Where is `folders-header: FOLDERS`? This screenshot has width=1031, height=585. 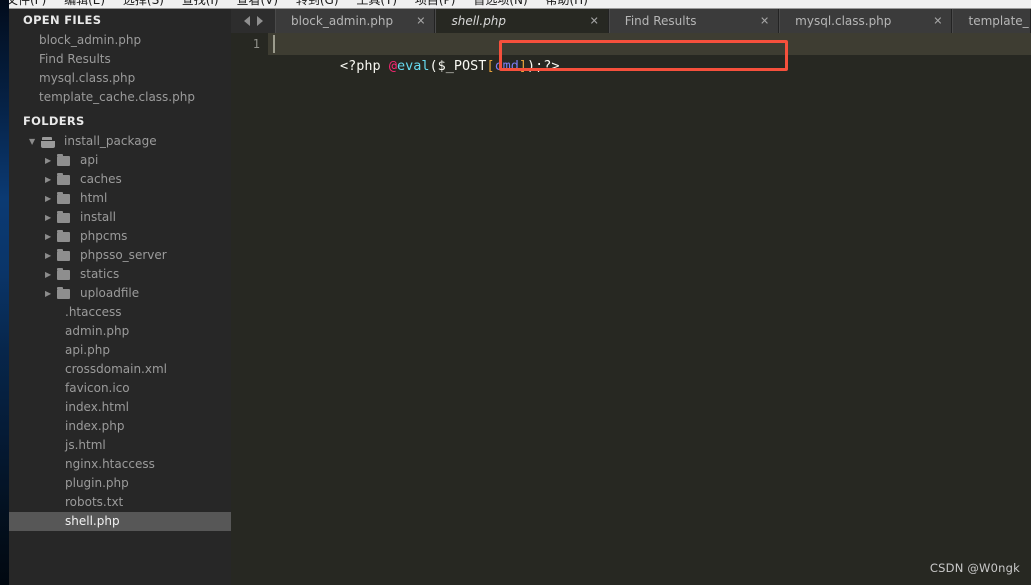
folders-header: FOLDERS is located at coordinates (54, 121).